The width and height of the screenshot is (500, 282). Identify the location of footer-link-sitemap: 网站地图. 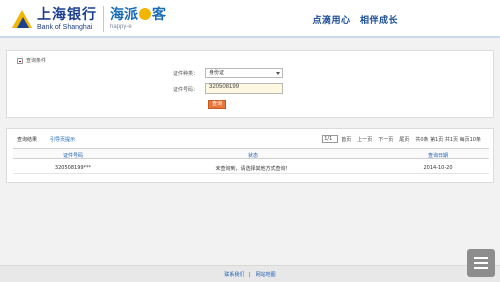
(266, 275).